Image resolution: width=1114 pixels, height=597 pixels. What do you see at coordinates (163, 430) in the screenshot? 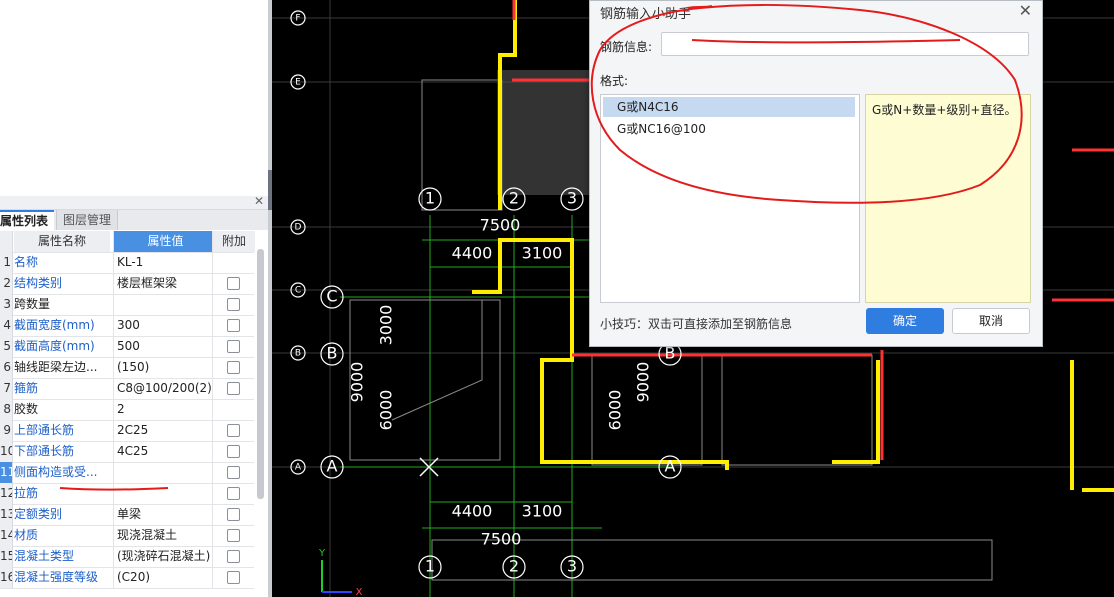
I see `property-value: 2C25` at bounding box center [163, 430].